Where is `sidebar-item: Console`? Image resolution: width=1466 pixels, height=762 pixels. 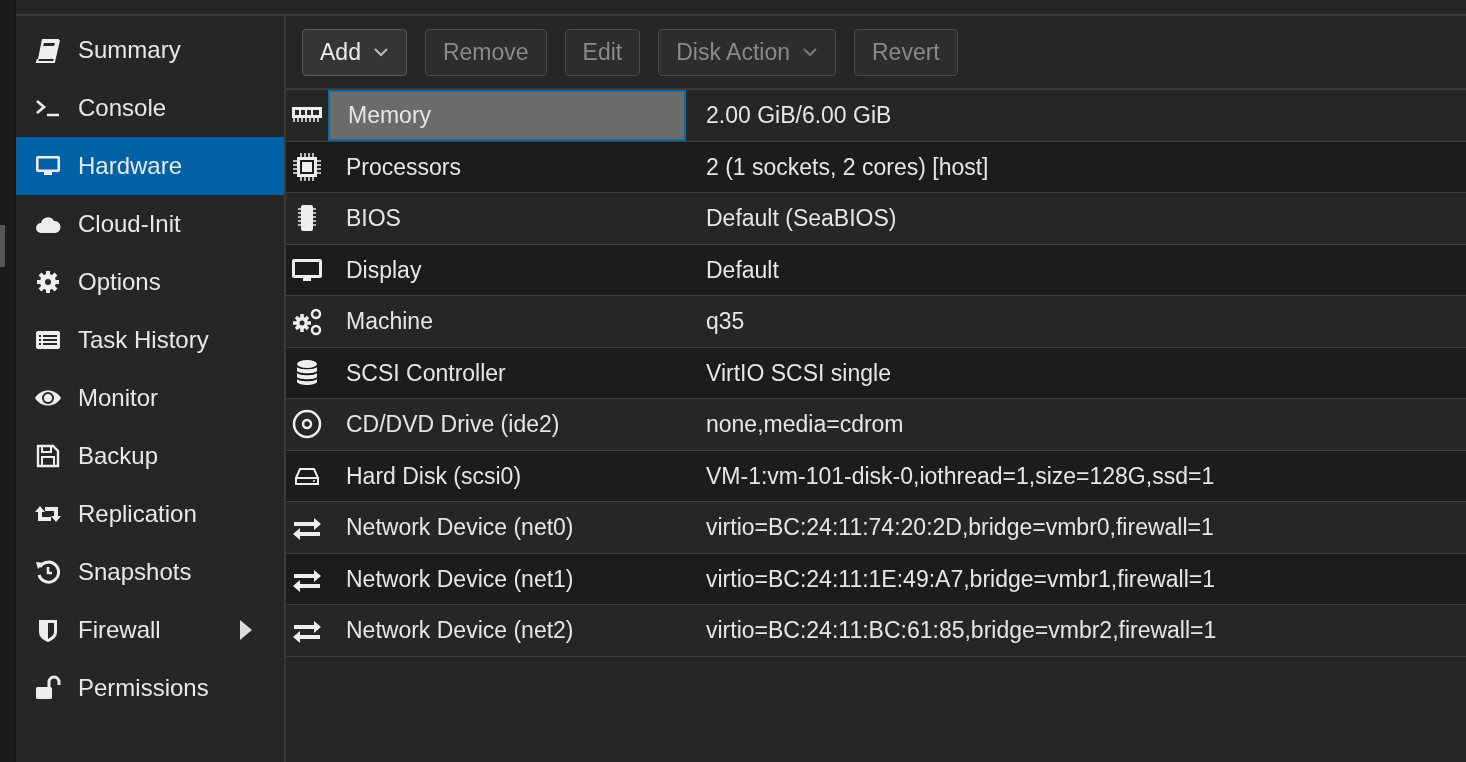 sidebar-item: Console is located at coordinates (150, 108).